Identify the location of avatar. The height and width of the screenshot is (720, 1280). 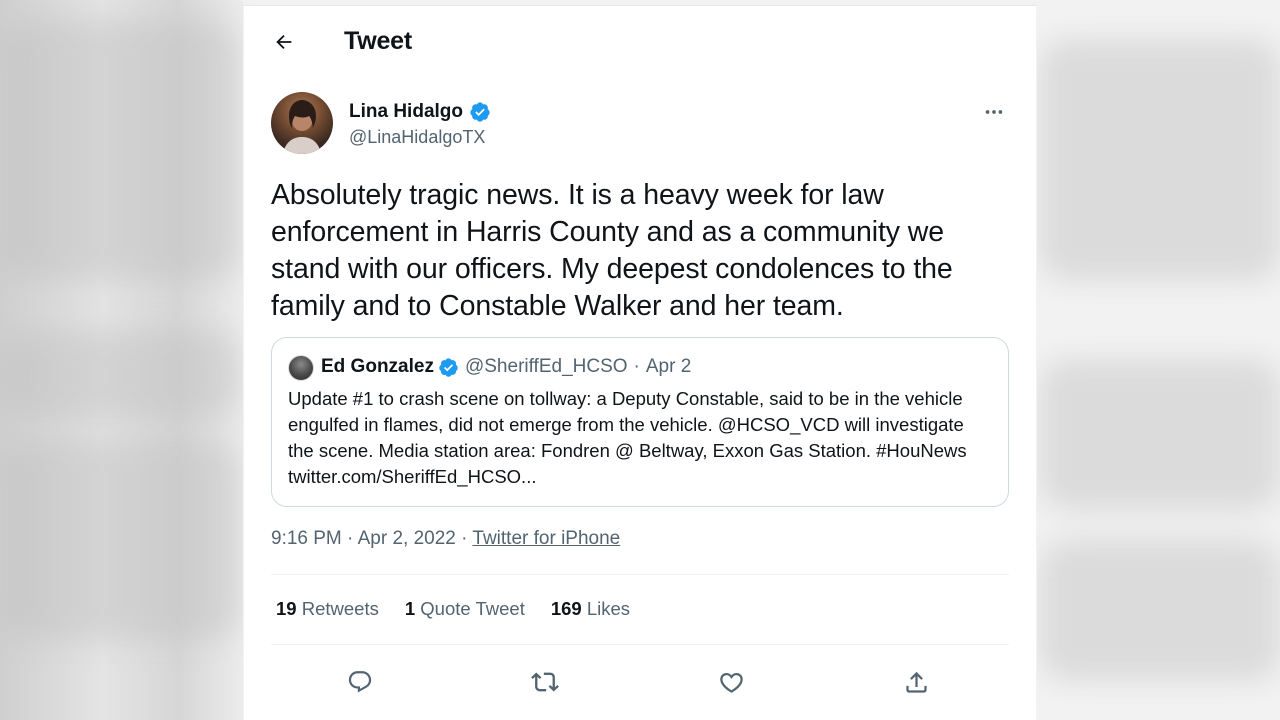
(302, 123).